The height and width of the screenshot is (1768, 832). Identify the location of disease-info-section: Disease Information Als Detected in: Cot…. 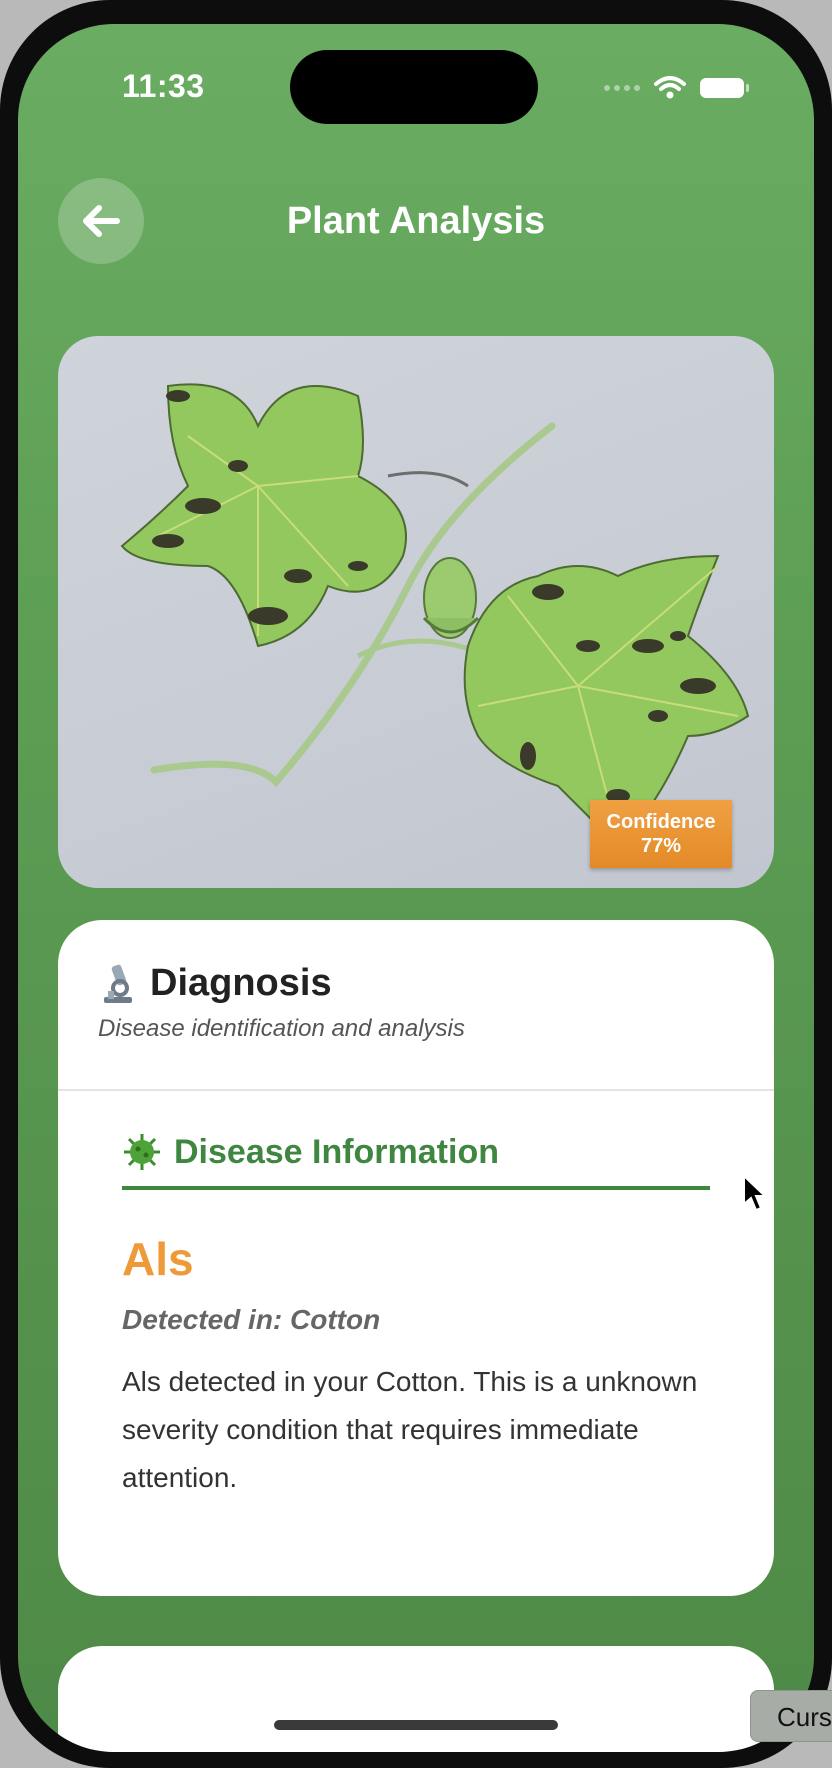
(416, 1317).